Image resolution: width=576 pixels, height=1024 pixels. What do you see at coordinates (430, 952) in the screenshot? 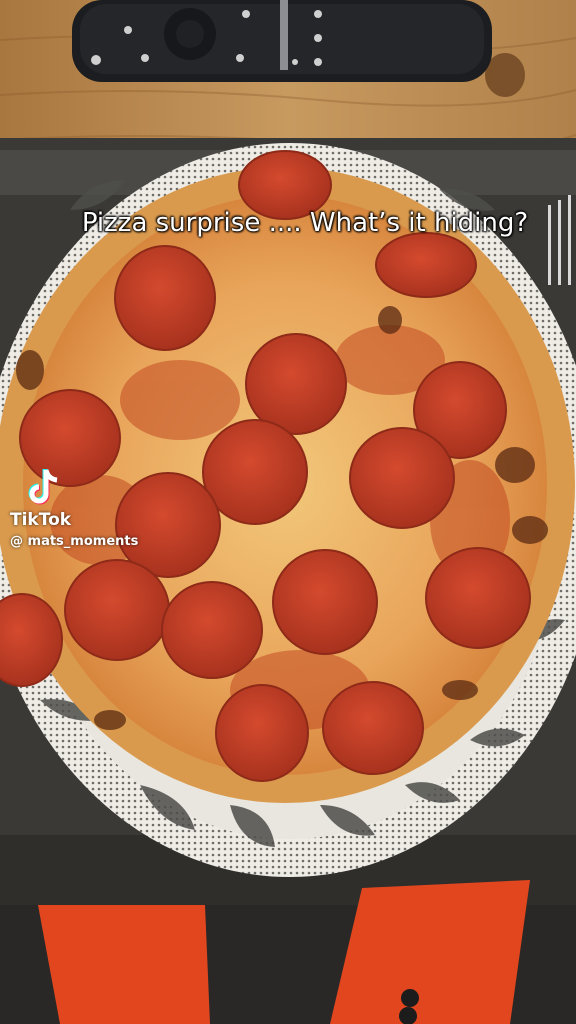
I see `right-leg` at bounding box center [430, 952].